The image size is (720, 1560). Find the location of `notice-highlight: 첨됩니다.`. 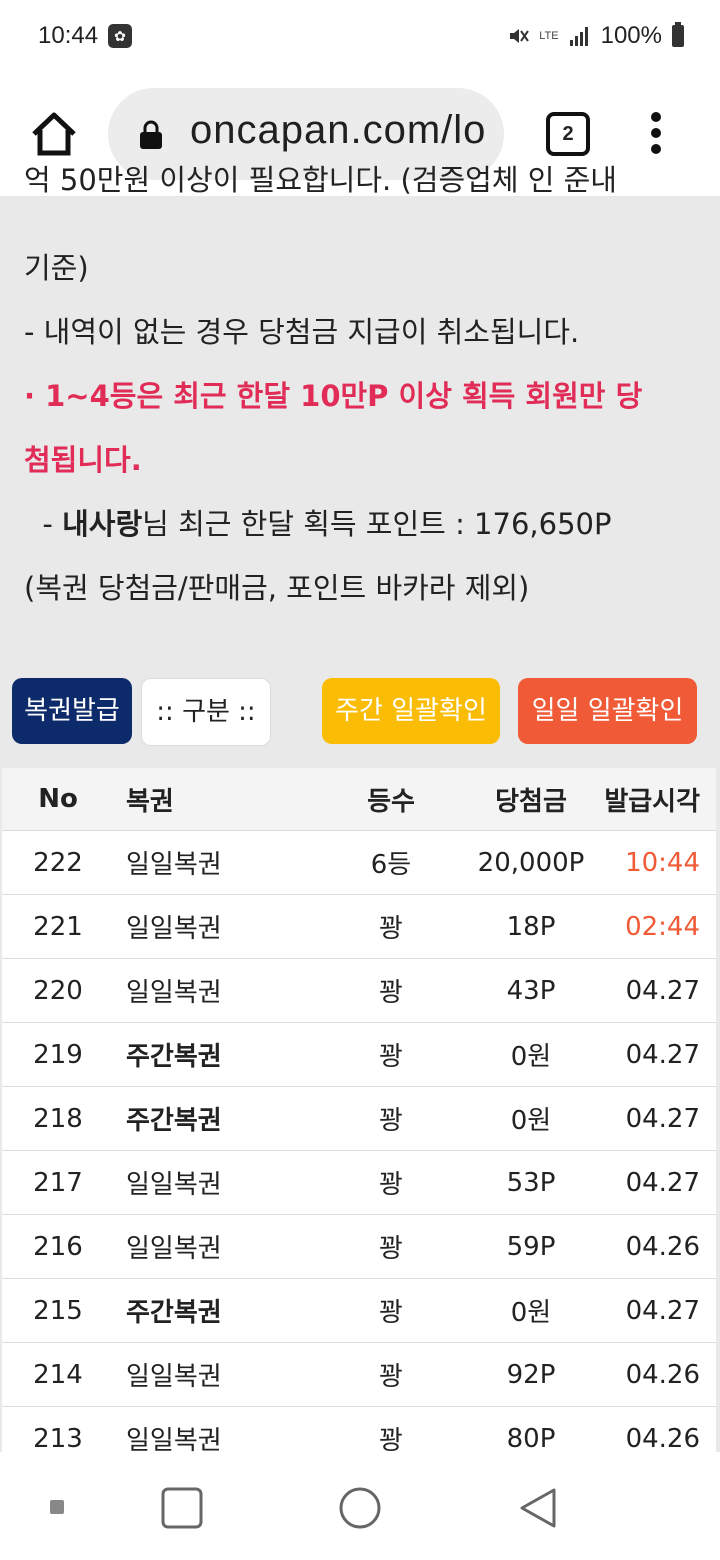

notice-highlight: 첨됩니다. is located at coordinates (83, 460).